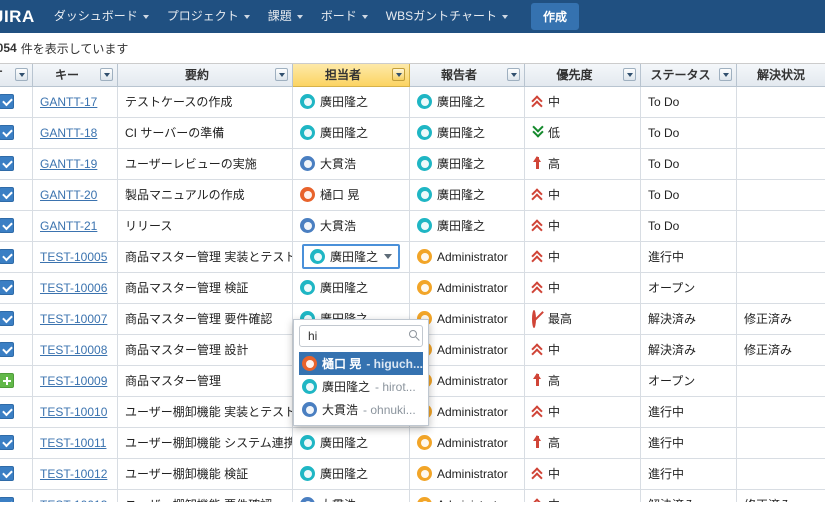 This screenshot has height=510, width=825. I want to click on nav-item-1: プロジェクト, so click(208, 16).